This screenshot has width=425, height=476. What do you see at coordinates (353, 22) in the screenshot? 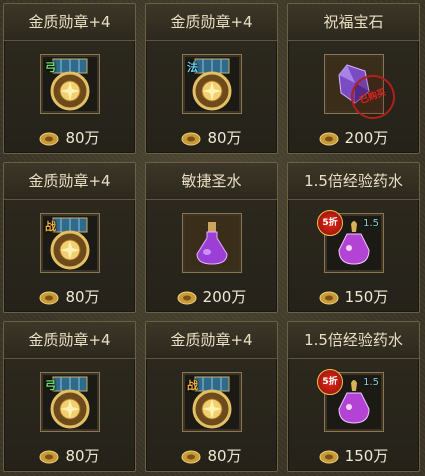
I see `item-title: 祝福宝石` at bounding box center [353, 22].